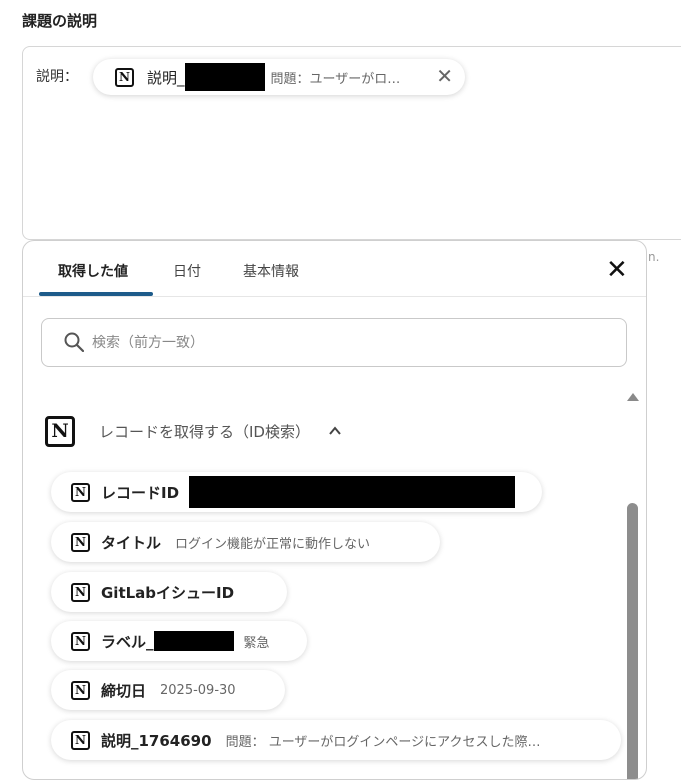 This screenshot has width=681, height=780. Describe the element at coordinates (334, 269) in the screenshot. I see `tab-bar: 取得した値 日付 基本情報` at that location.